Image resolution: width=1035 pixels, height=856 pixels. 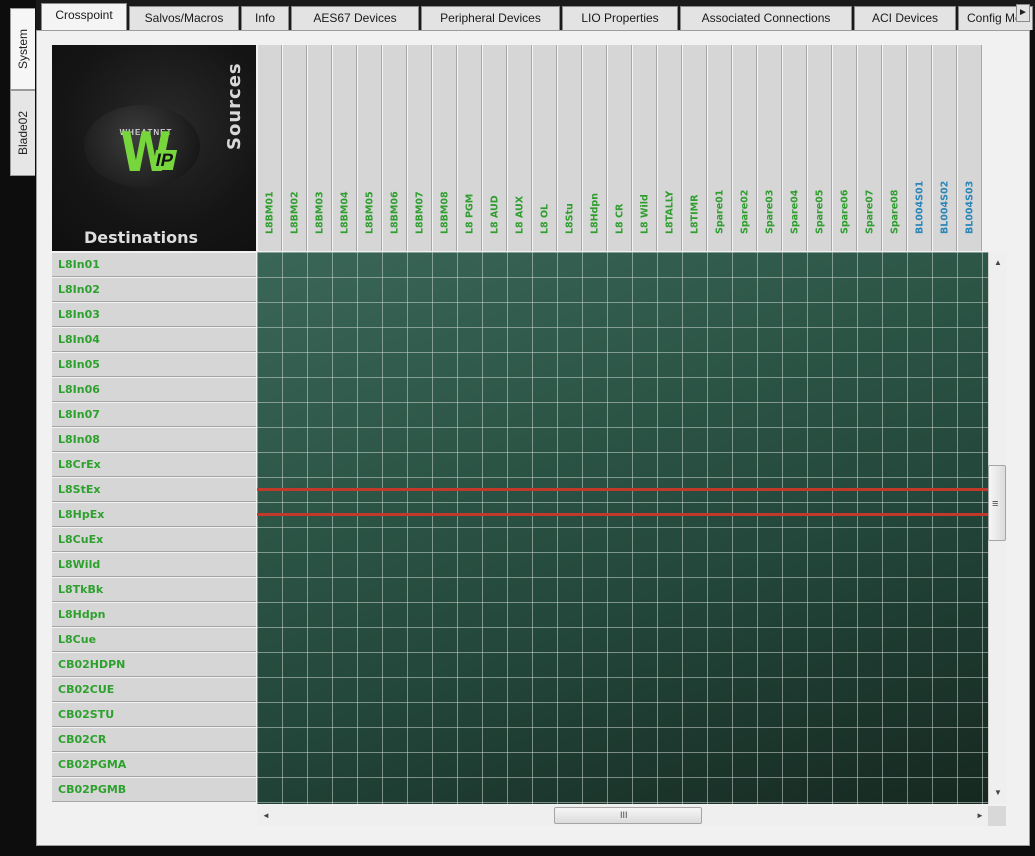 I want to click on tab-peripheral-devices: Peripheral Devices, so click(x=490, y=18).